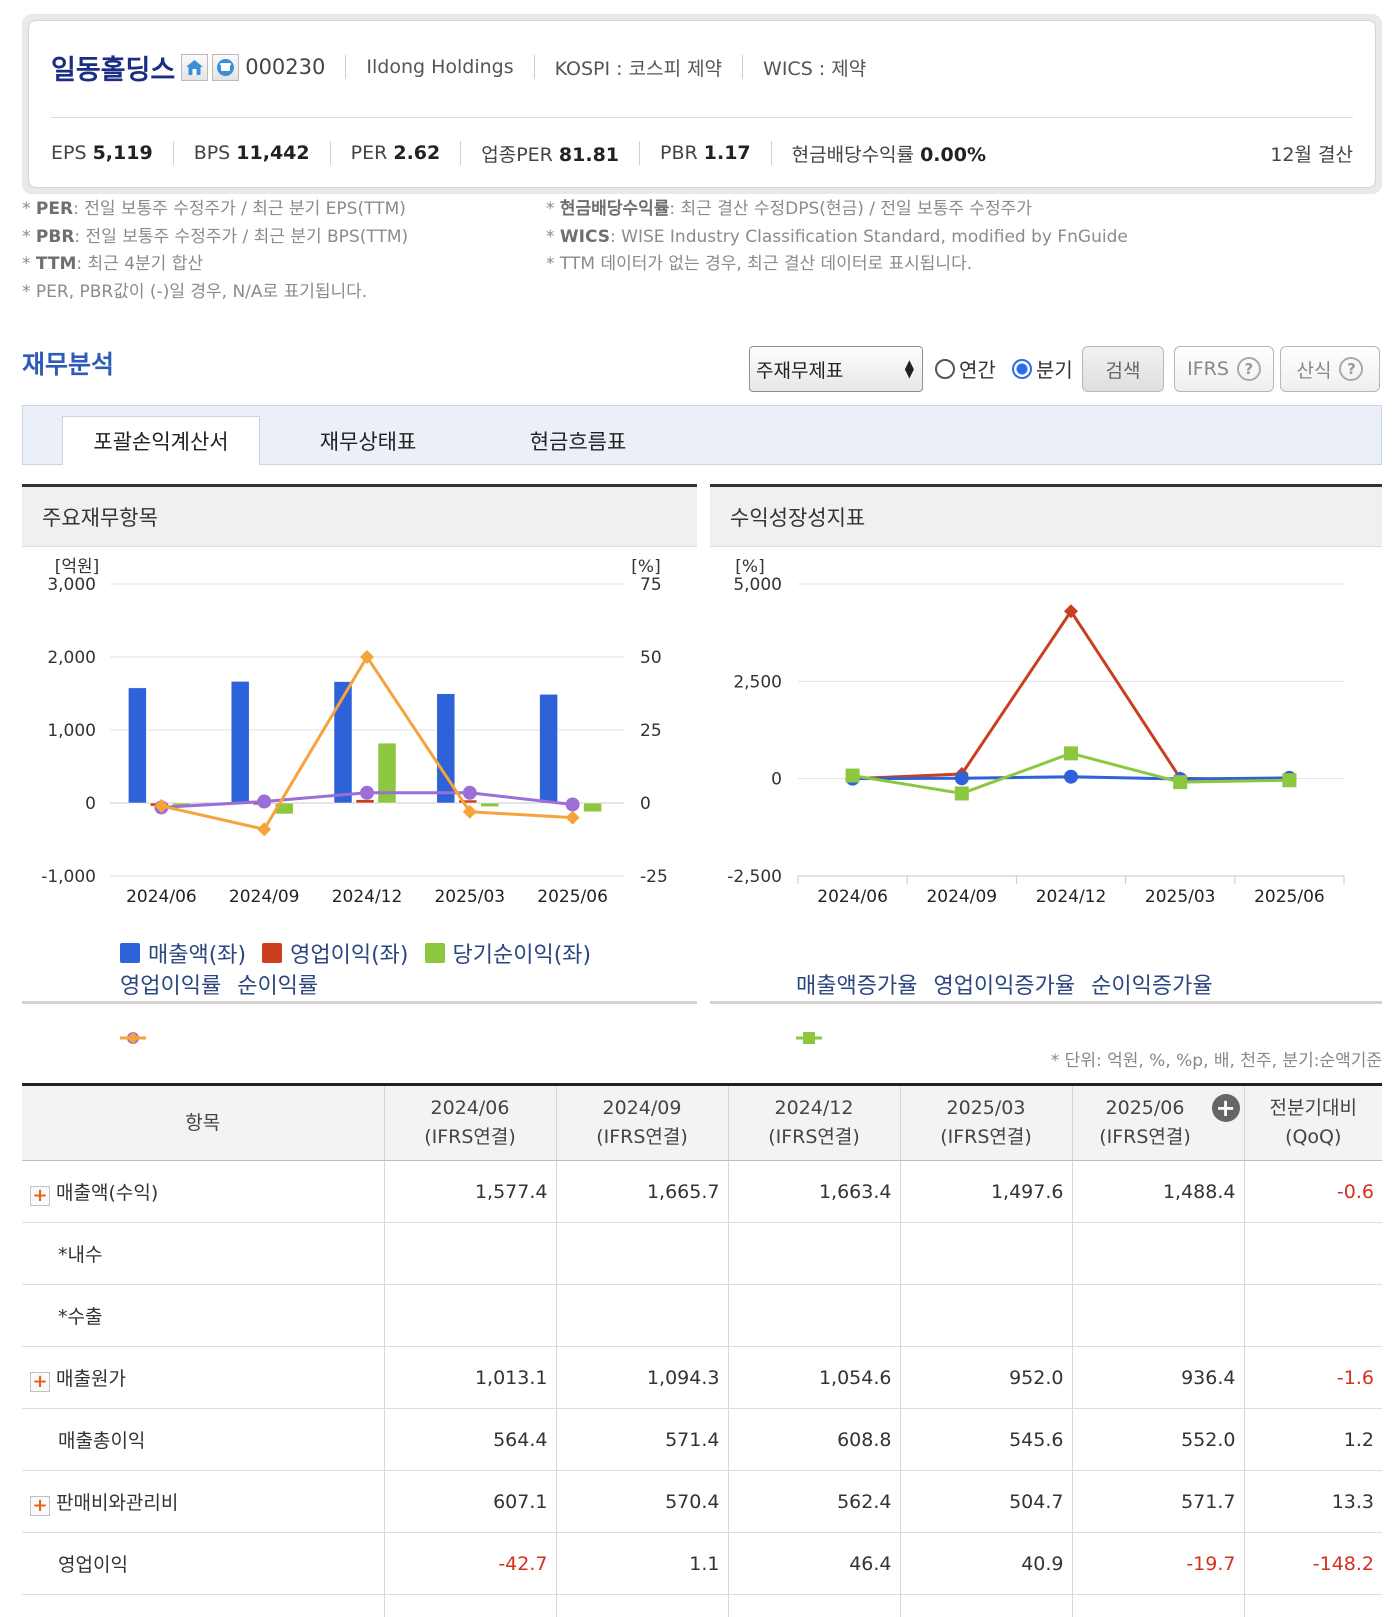 The width and height of the screenshot is (1400, 1617). What do you see at coordinates (1224, 369) in the screenshot?
I see `ifrs-help-button: IFRS ?` at bounding box center [1224, 369].